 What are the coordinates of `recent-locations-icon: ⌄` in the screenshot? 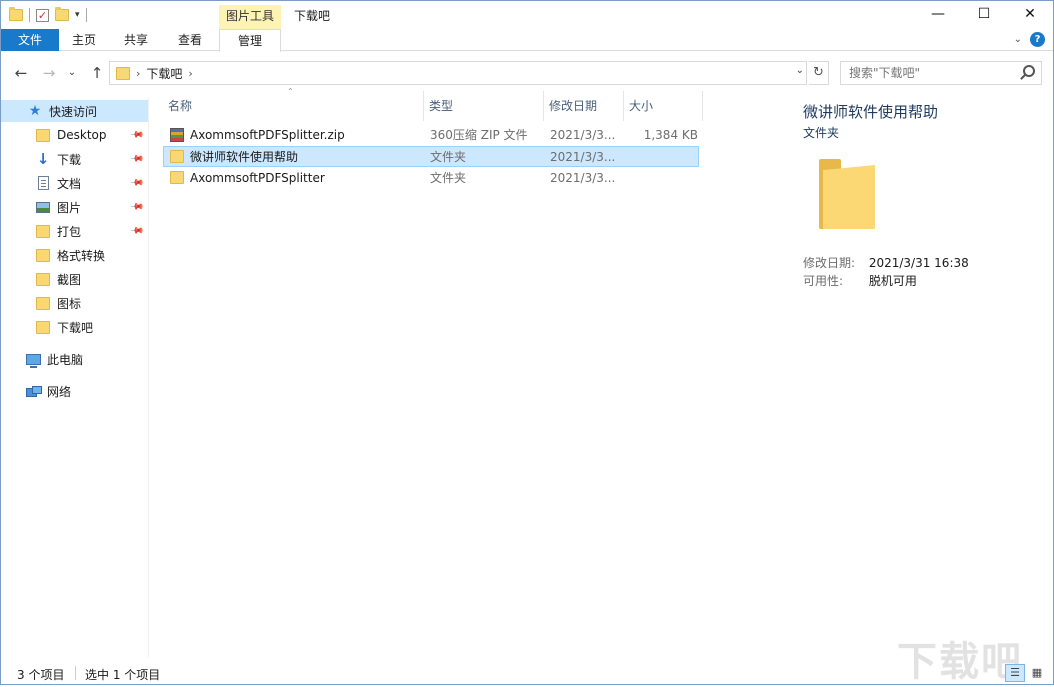 It's located at (72, 73).